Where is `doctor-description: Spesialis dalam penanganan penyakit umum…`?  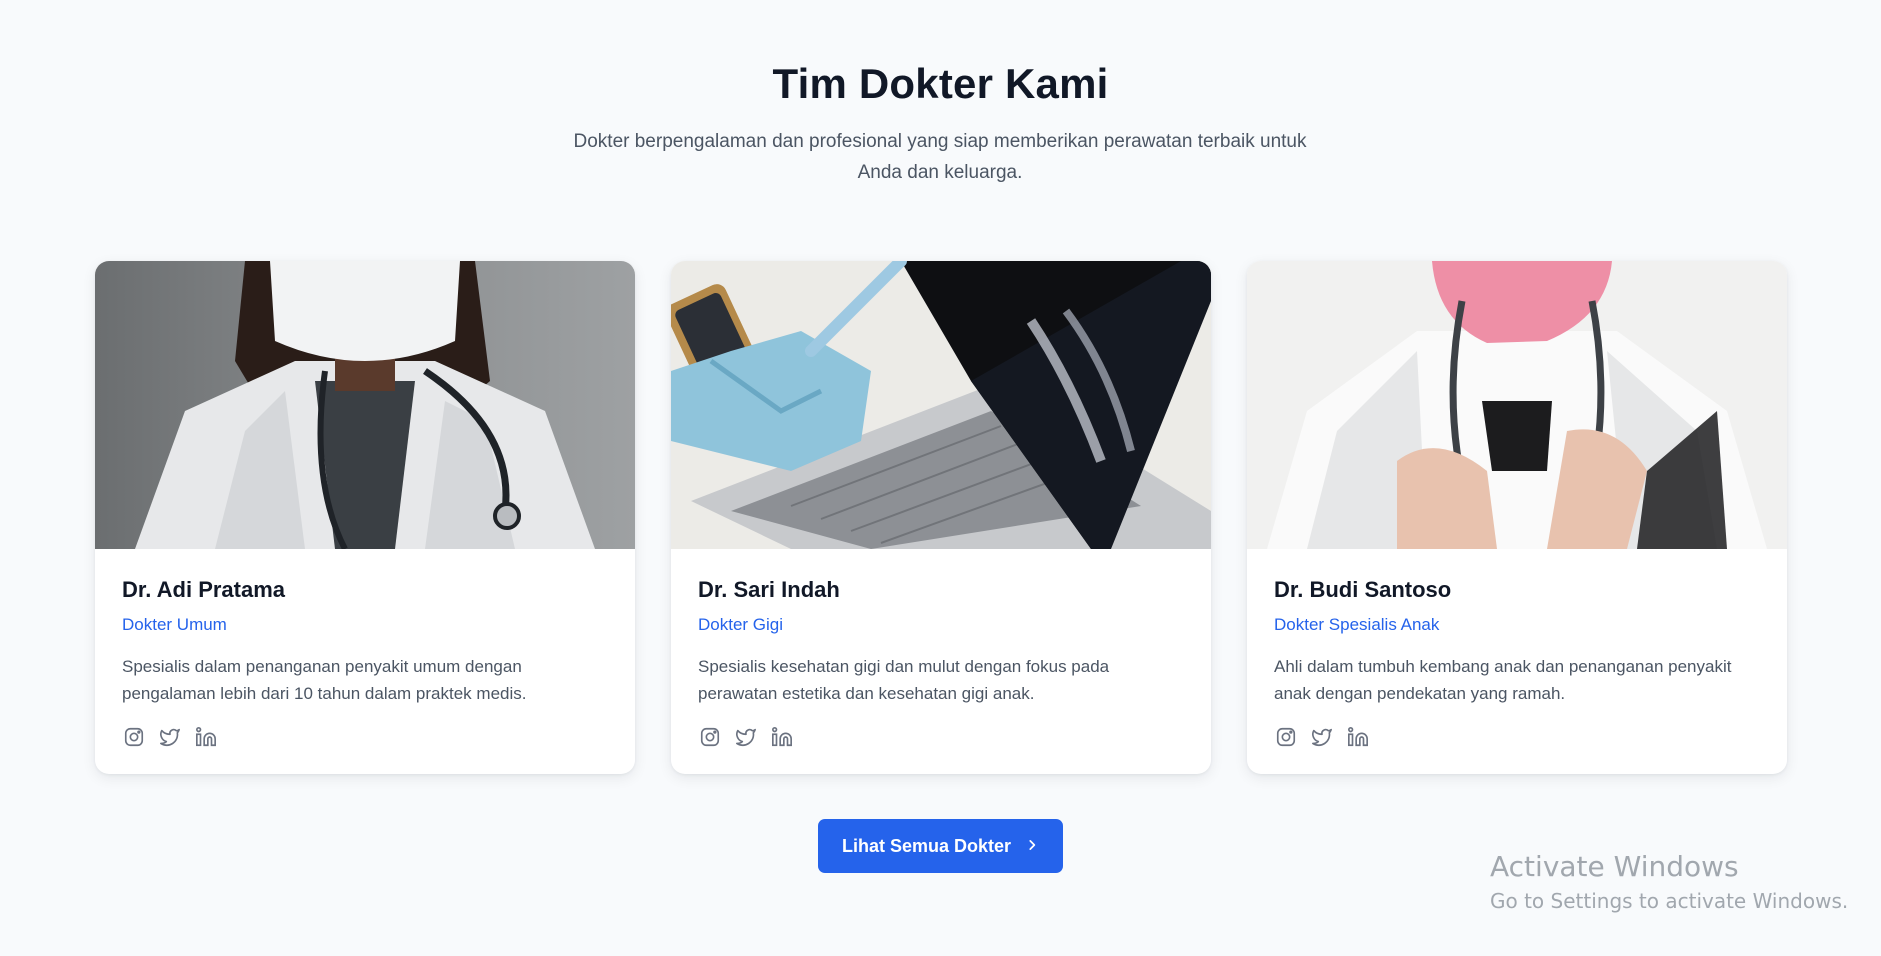 doctor-description: Spesialis dalam penanganan penyakit umum… is located at coordinates (324, 680).